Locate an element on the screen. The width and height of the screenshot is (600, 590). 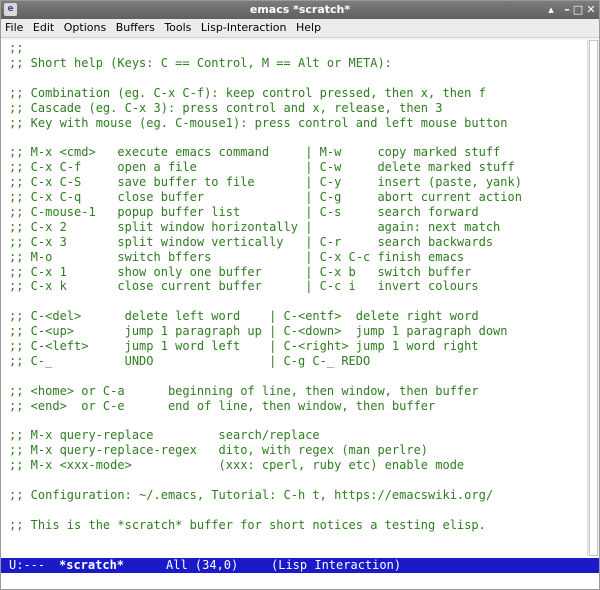
vertical-scrollbar is located at coordinates (593, 298).